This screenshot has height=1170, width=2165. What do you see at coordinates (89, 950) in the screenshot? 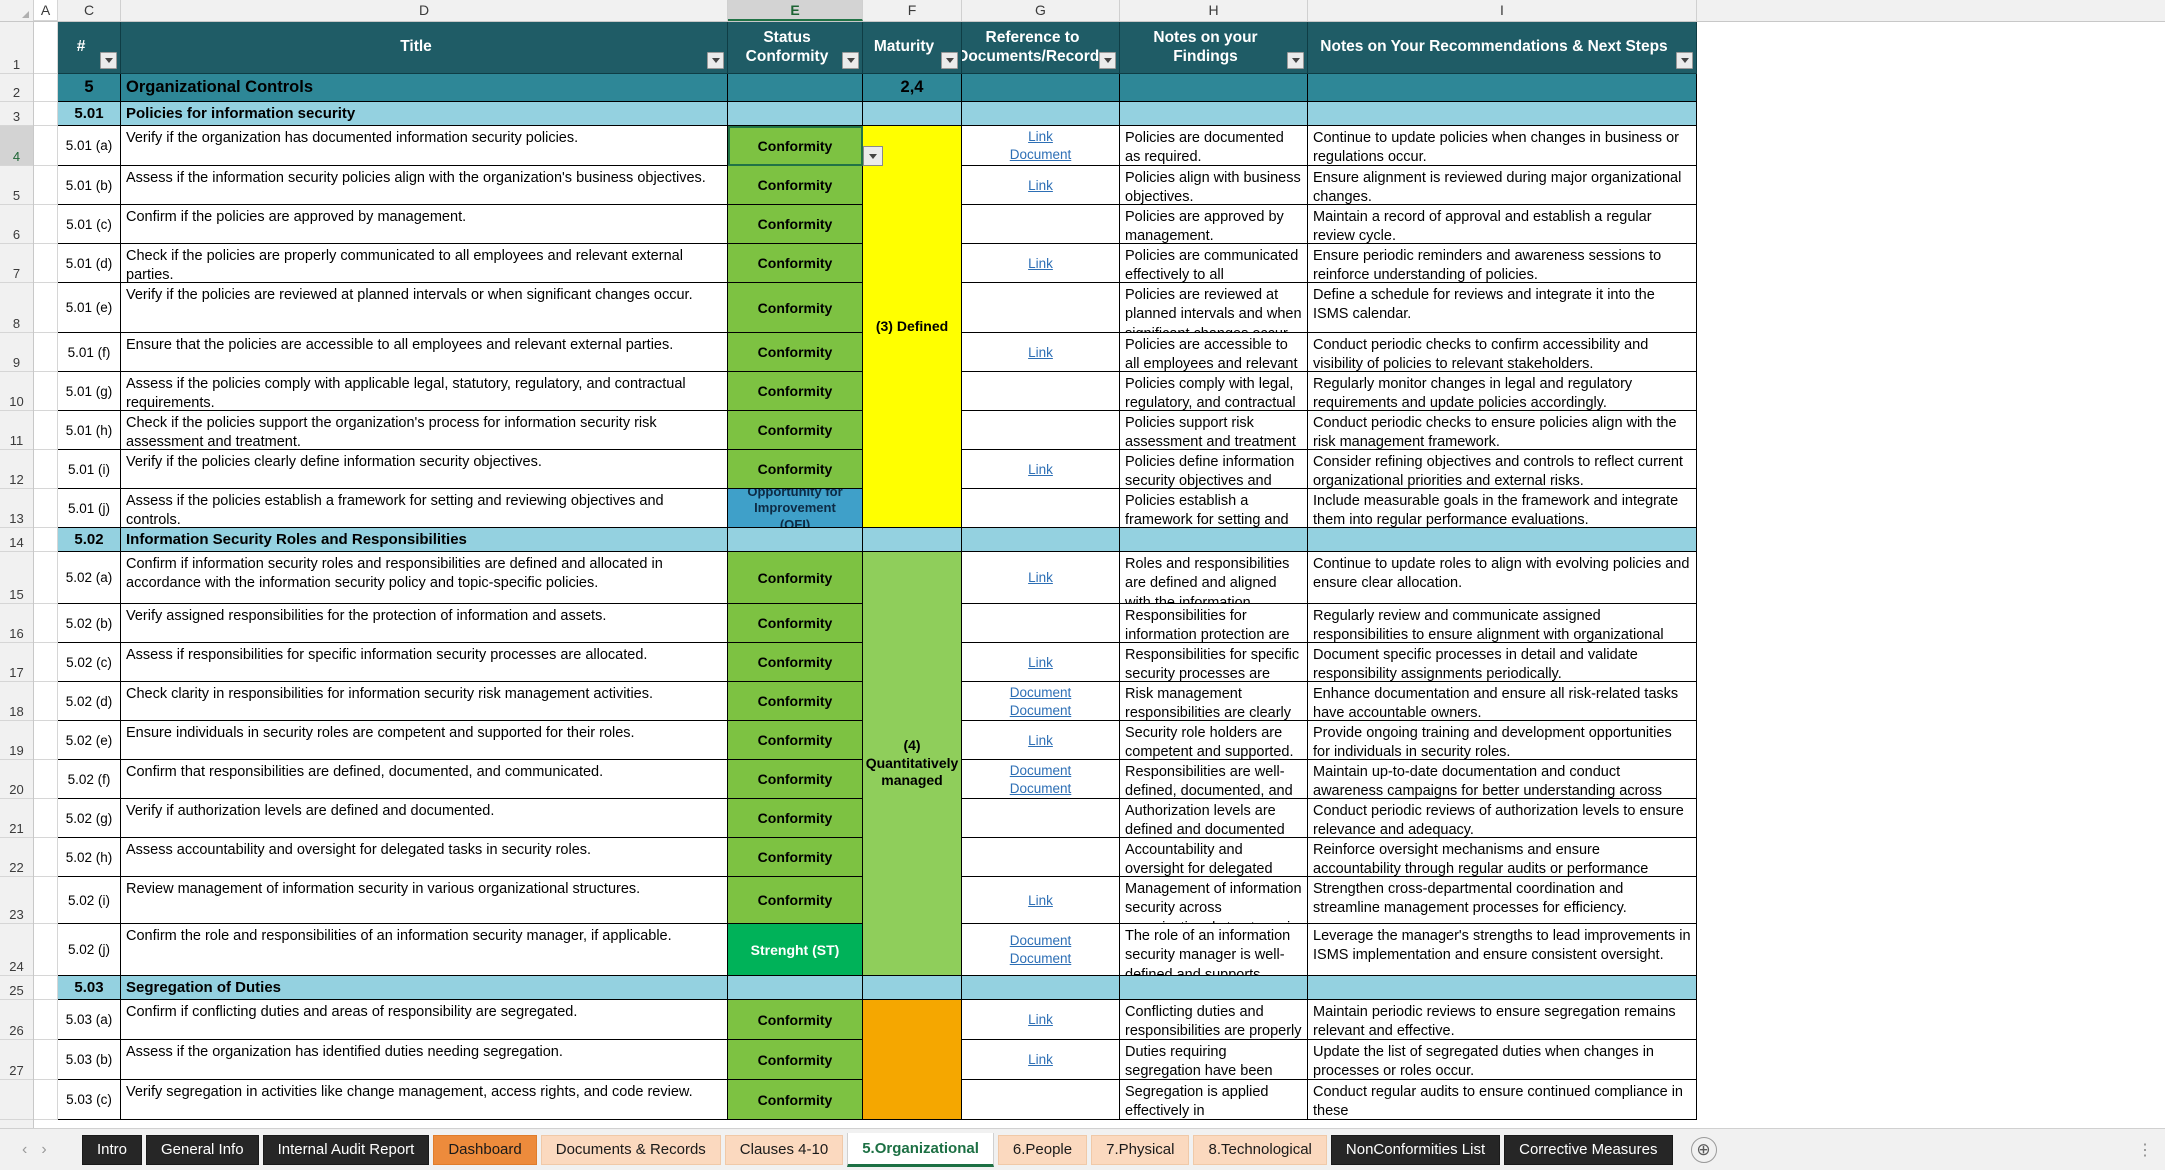
I see `row-id-cell: 5.02 (j)` at bounding box center [89, 950].